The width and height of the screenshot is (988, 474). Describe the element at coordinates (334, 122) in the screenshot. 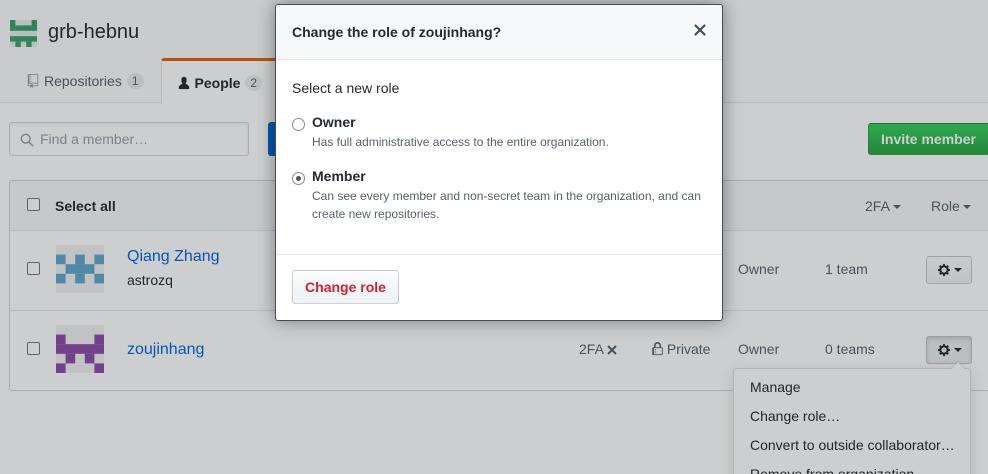

I see `role-option-owner-label: Owner` at that location.